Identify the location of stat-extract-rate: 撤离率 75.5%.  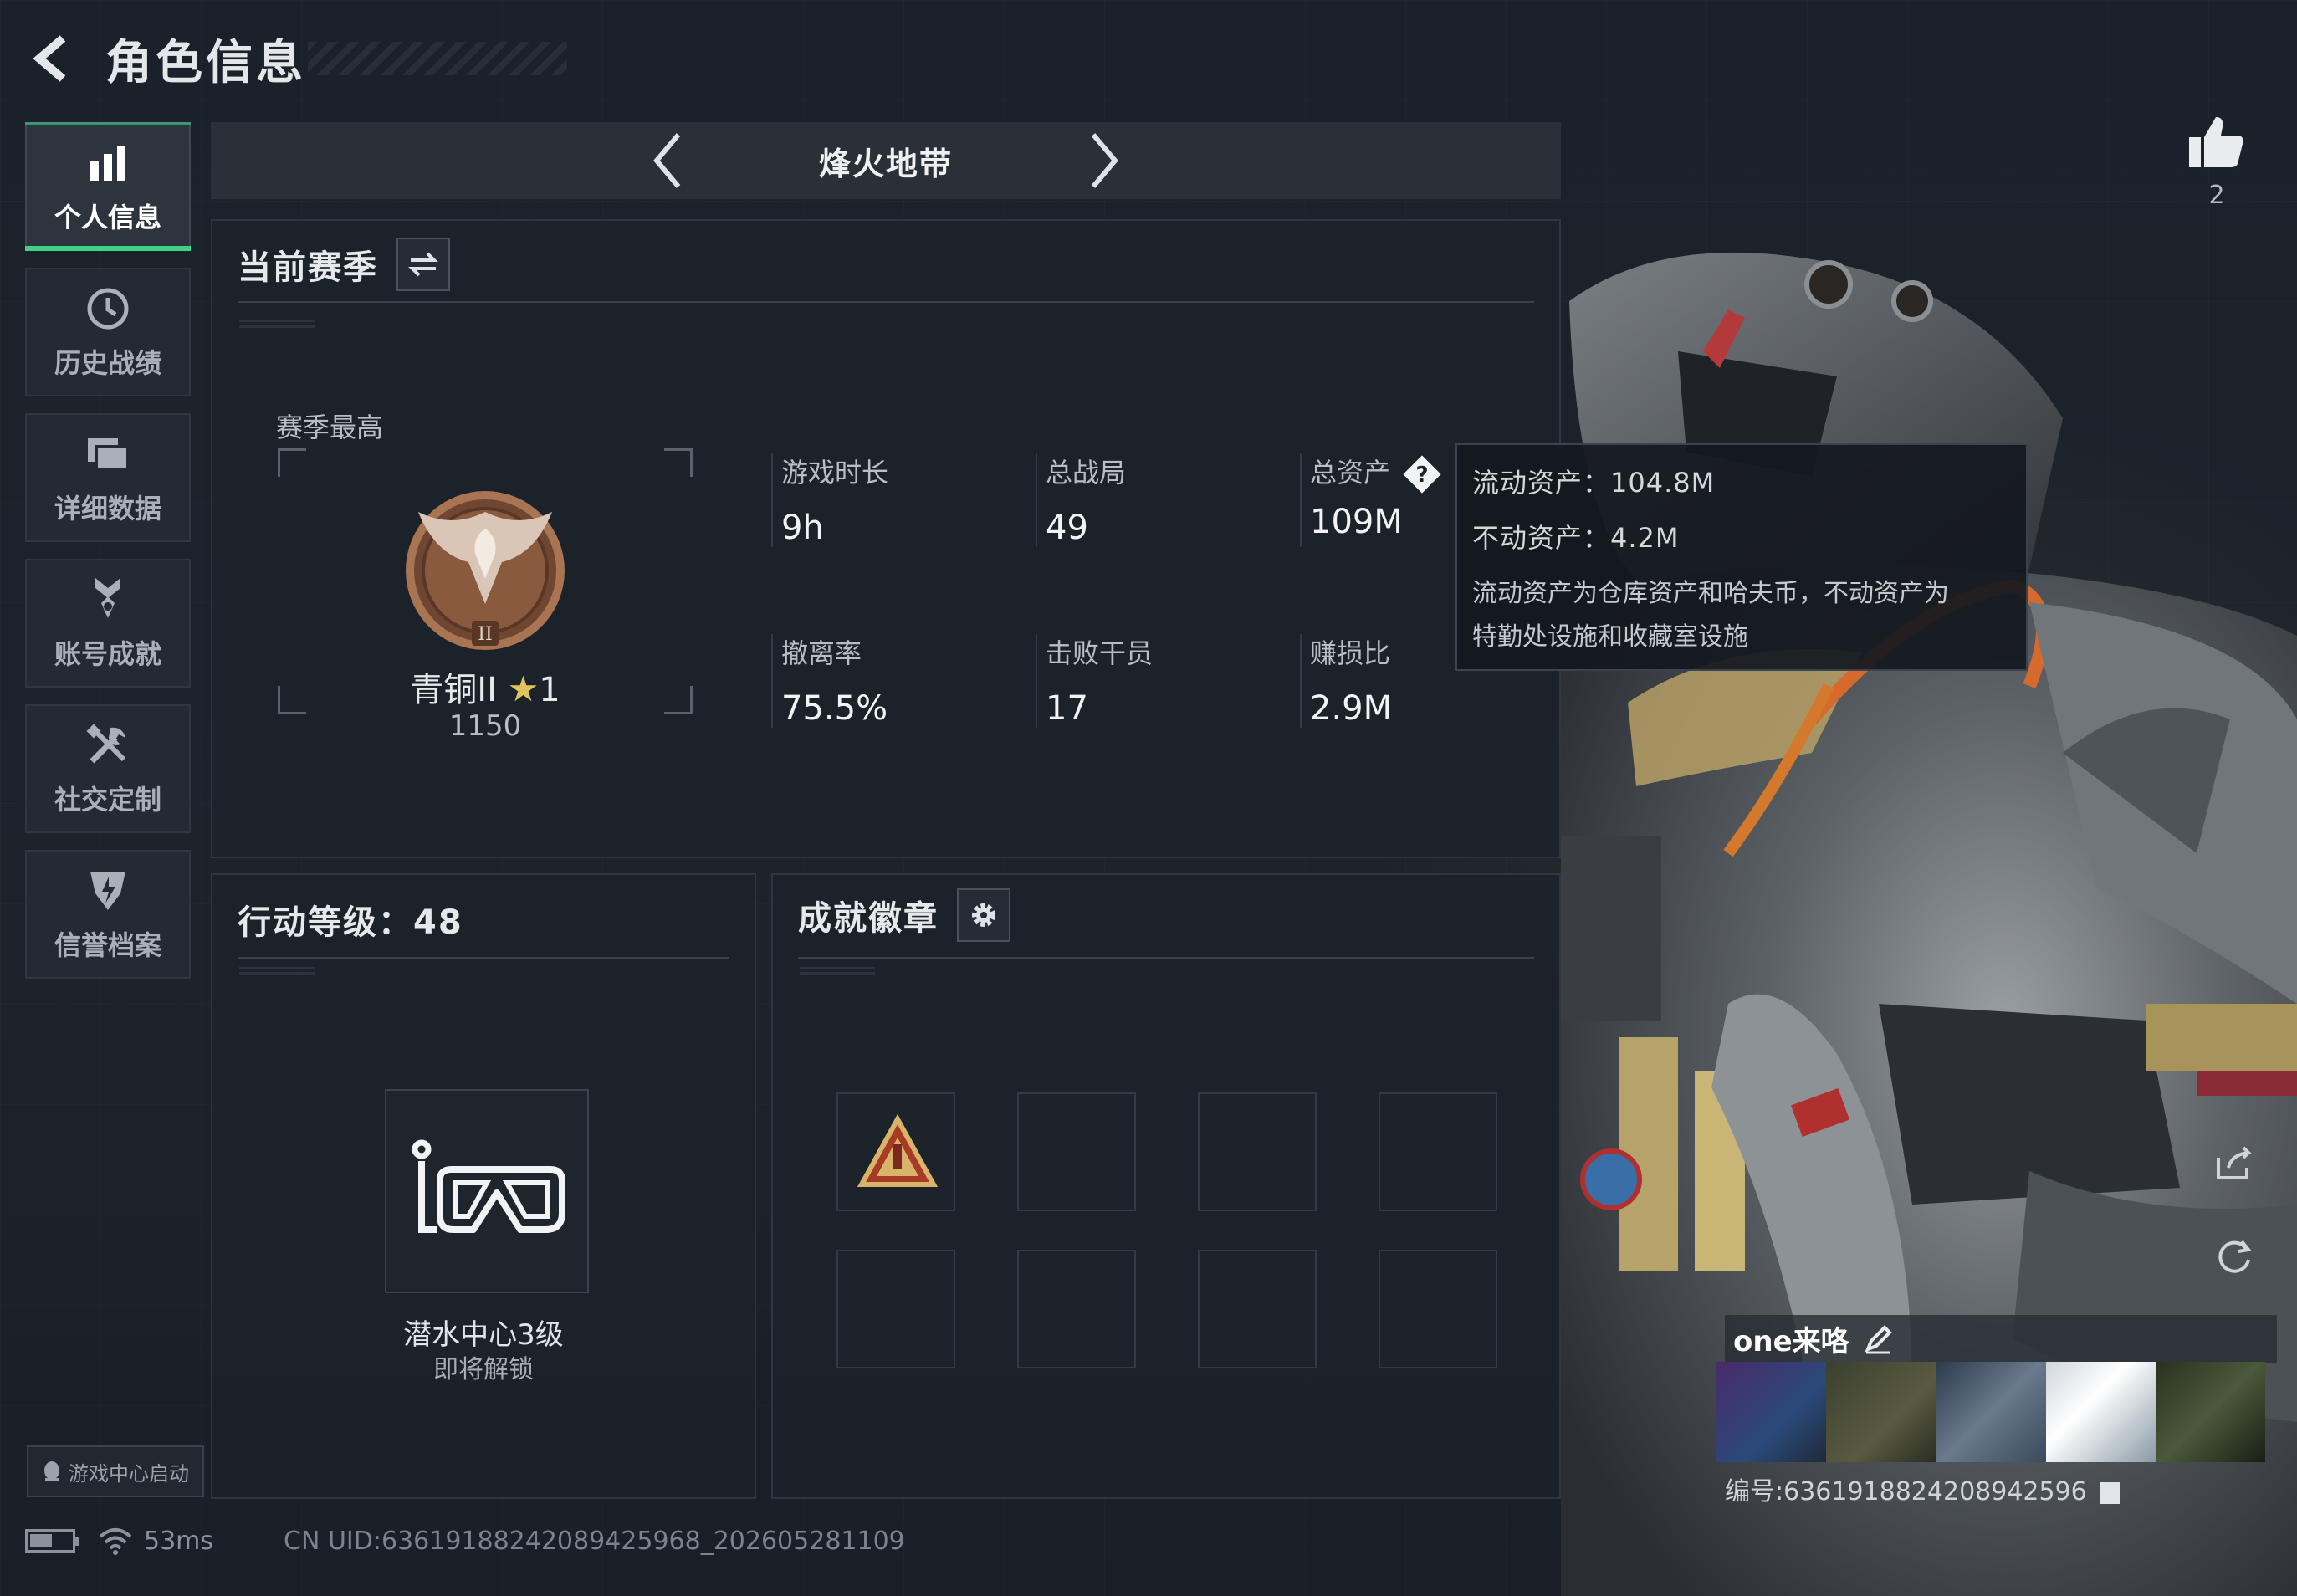
(906, 680).